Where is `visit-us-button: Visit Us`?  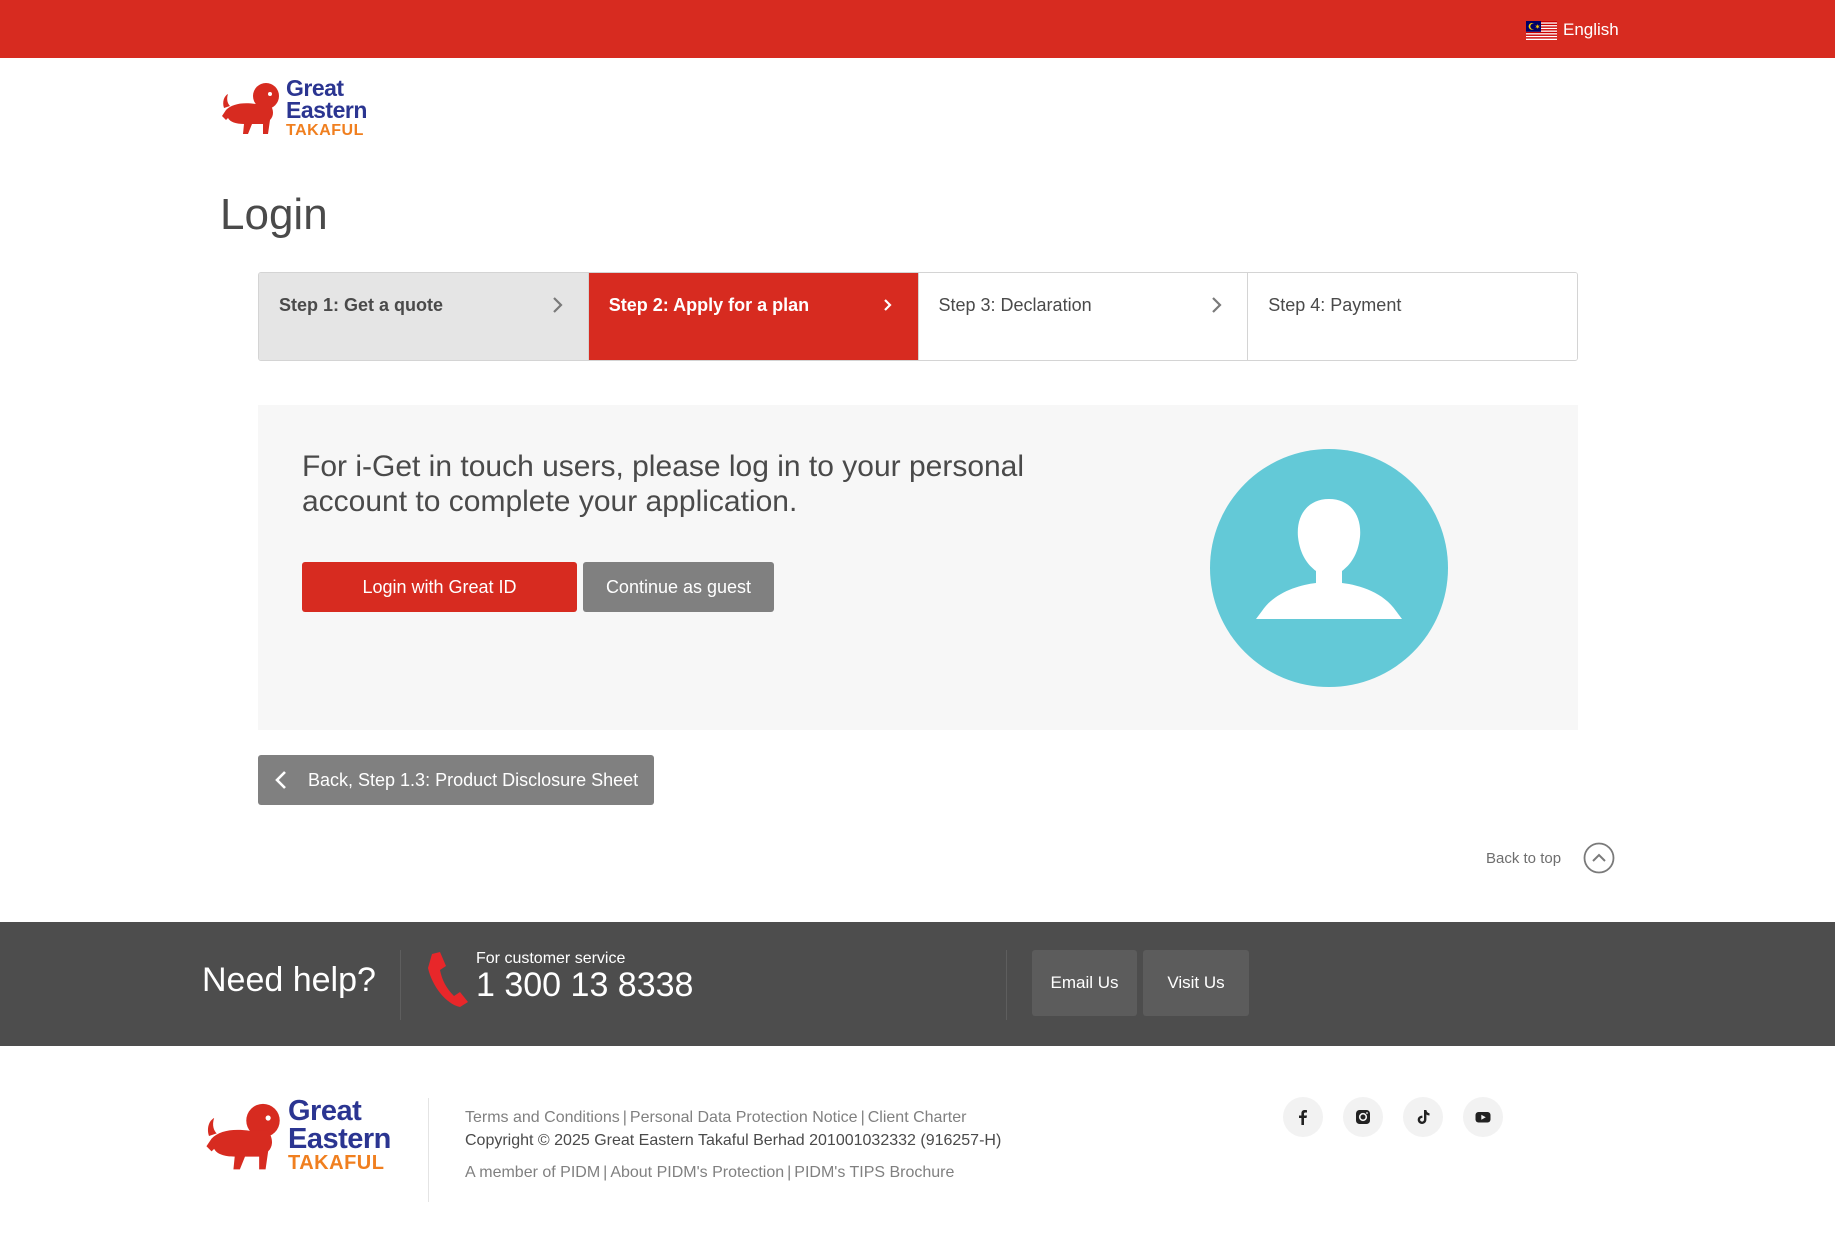 visit-us-button: Visit Us is located at coordinates (1196, 983).